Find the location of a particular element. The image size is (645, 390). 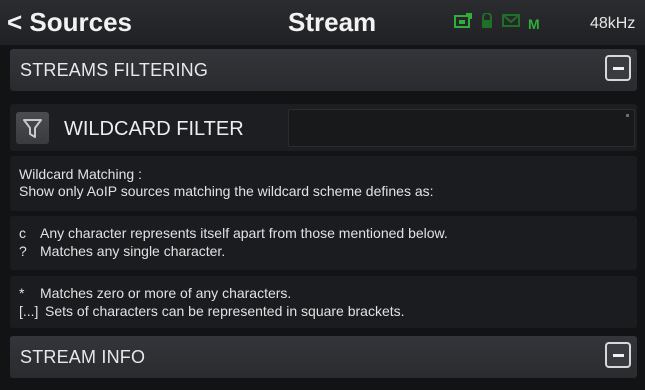

wildcard-filter-label: WILDCARD FILTER is located at coordinates (154, 129).